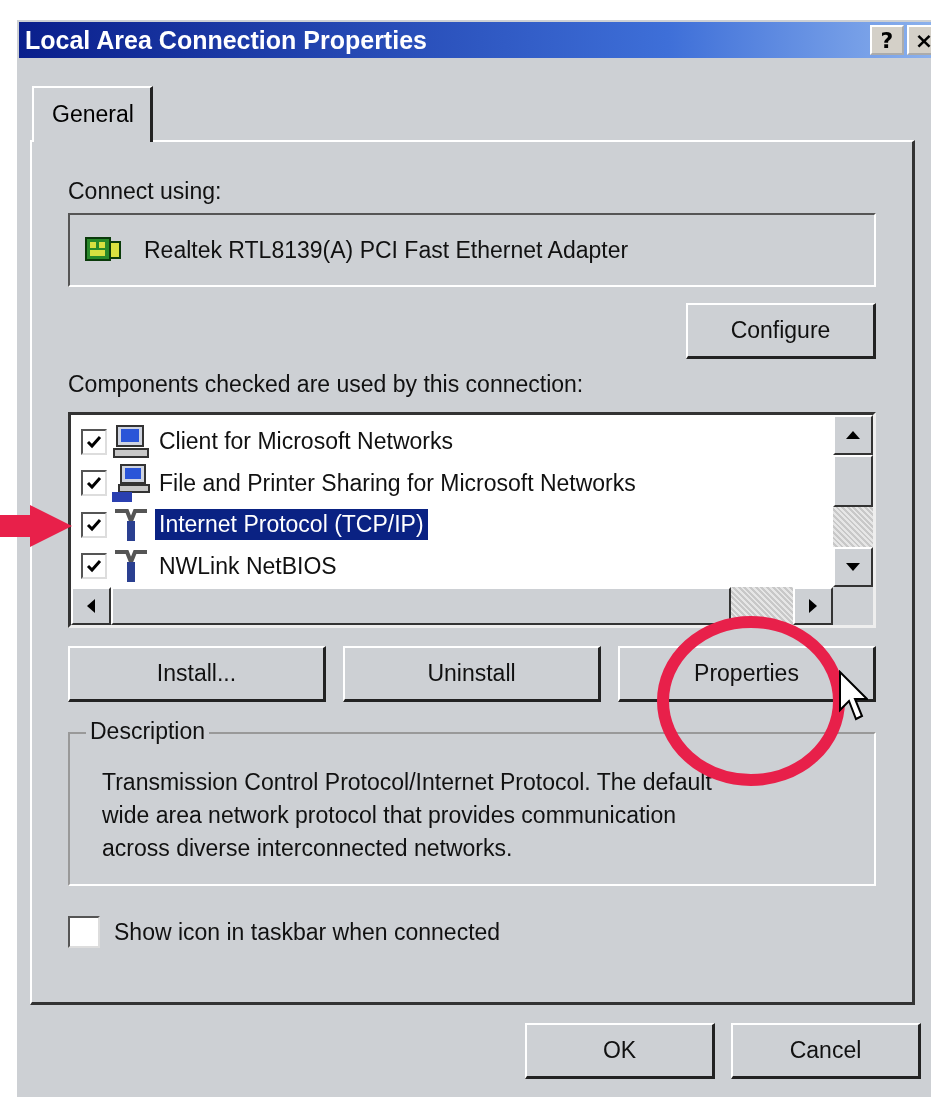 This screenshot has height=1097, width=931. What do you see at coordinates (826, 1051) in the screenshot?
I see `cancel-button: Cancel` at bounding box center [826, 1051].